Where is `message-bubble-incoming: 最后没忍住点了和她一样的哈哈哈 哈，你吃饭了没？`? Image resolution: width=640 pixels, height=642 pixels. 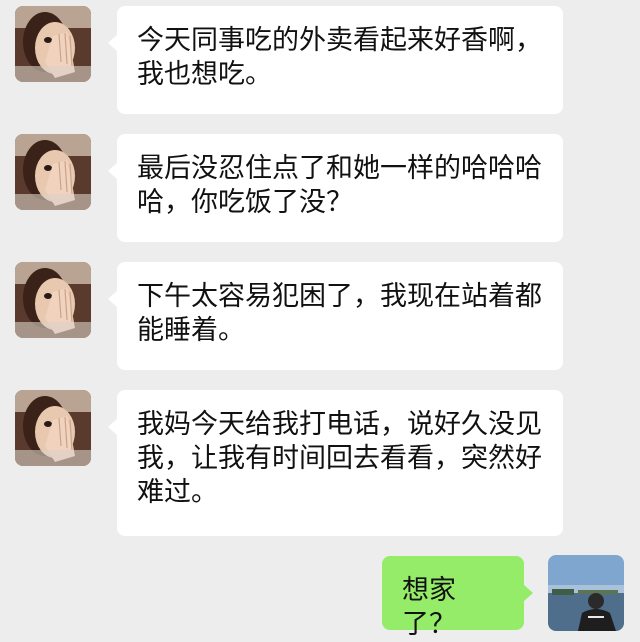 message-bubble-incoming: 最后没忍住点了和她一样的哈哈哈 哈，你吃饭了没？ is located at coordinates (335, 188).